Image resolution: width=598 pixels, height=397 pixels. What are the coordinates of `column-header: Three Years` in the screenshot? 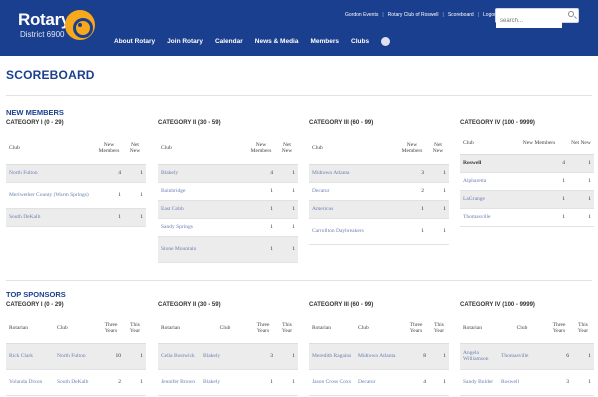 It's located at (111, 328).